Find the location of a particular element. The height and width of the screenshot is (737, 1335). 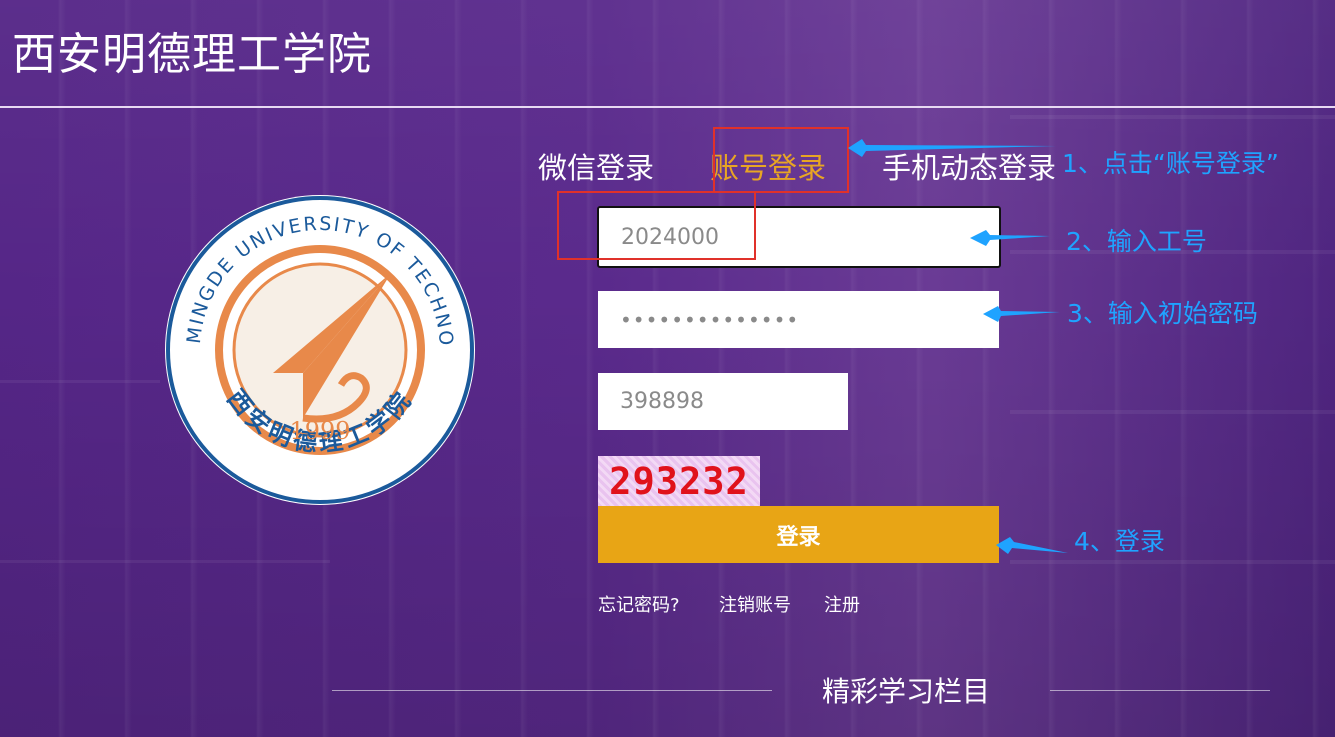

annotation-arrows is located at coordinates (958, 346).